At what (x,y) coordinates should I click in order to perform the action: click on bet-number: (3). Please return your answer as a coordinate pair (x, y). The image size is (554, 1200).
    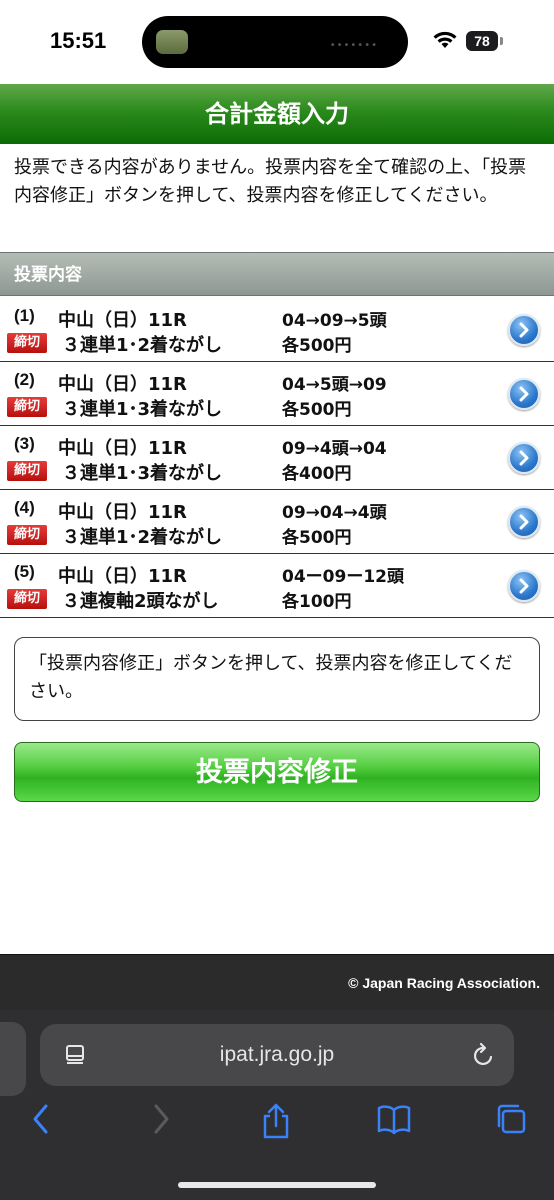
    Looking at the image, I should click on (24, 443).